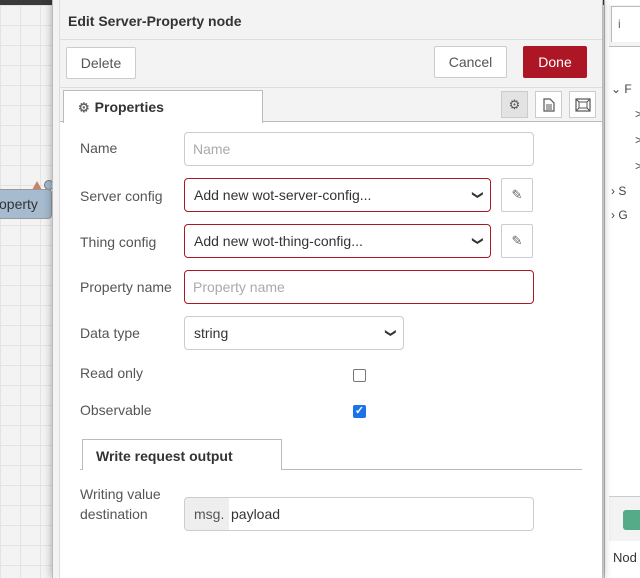 Image resolution: width=640 pixels, height=578 pixels. I want to click on data-type-select: string ❯, so click(294, 333).